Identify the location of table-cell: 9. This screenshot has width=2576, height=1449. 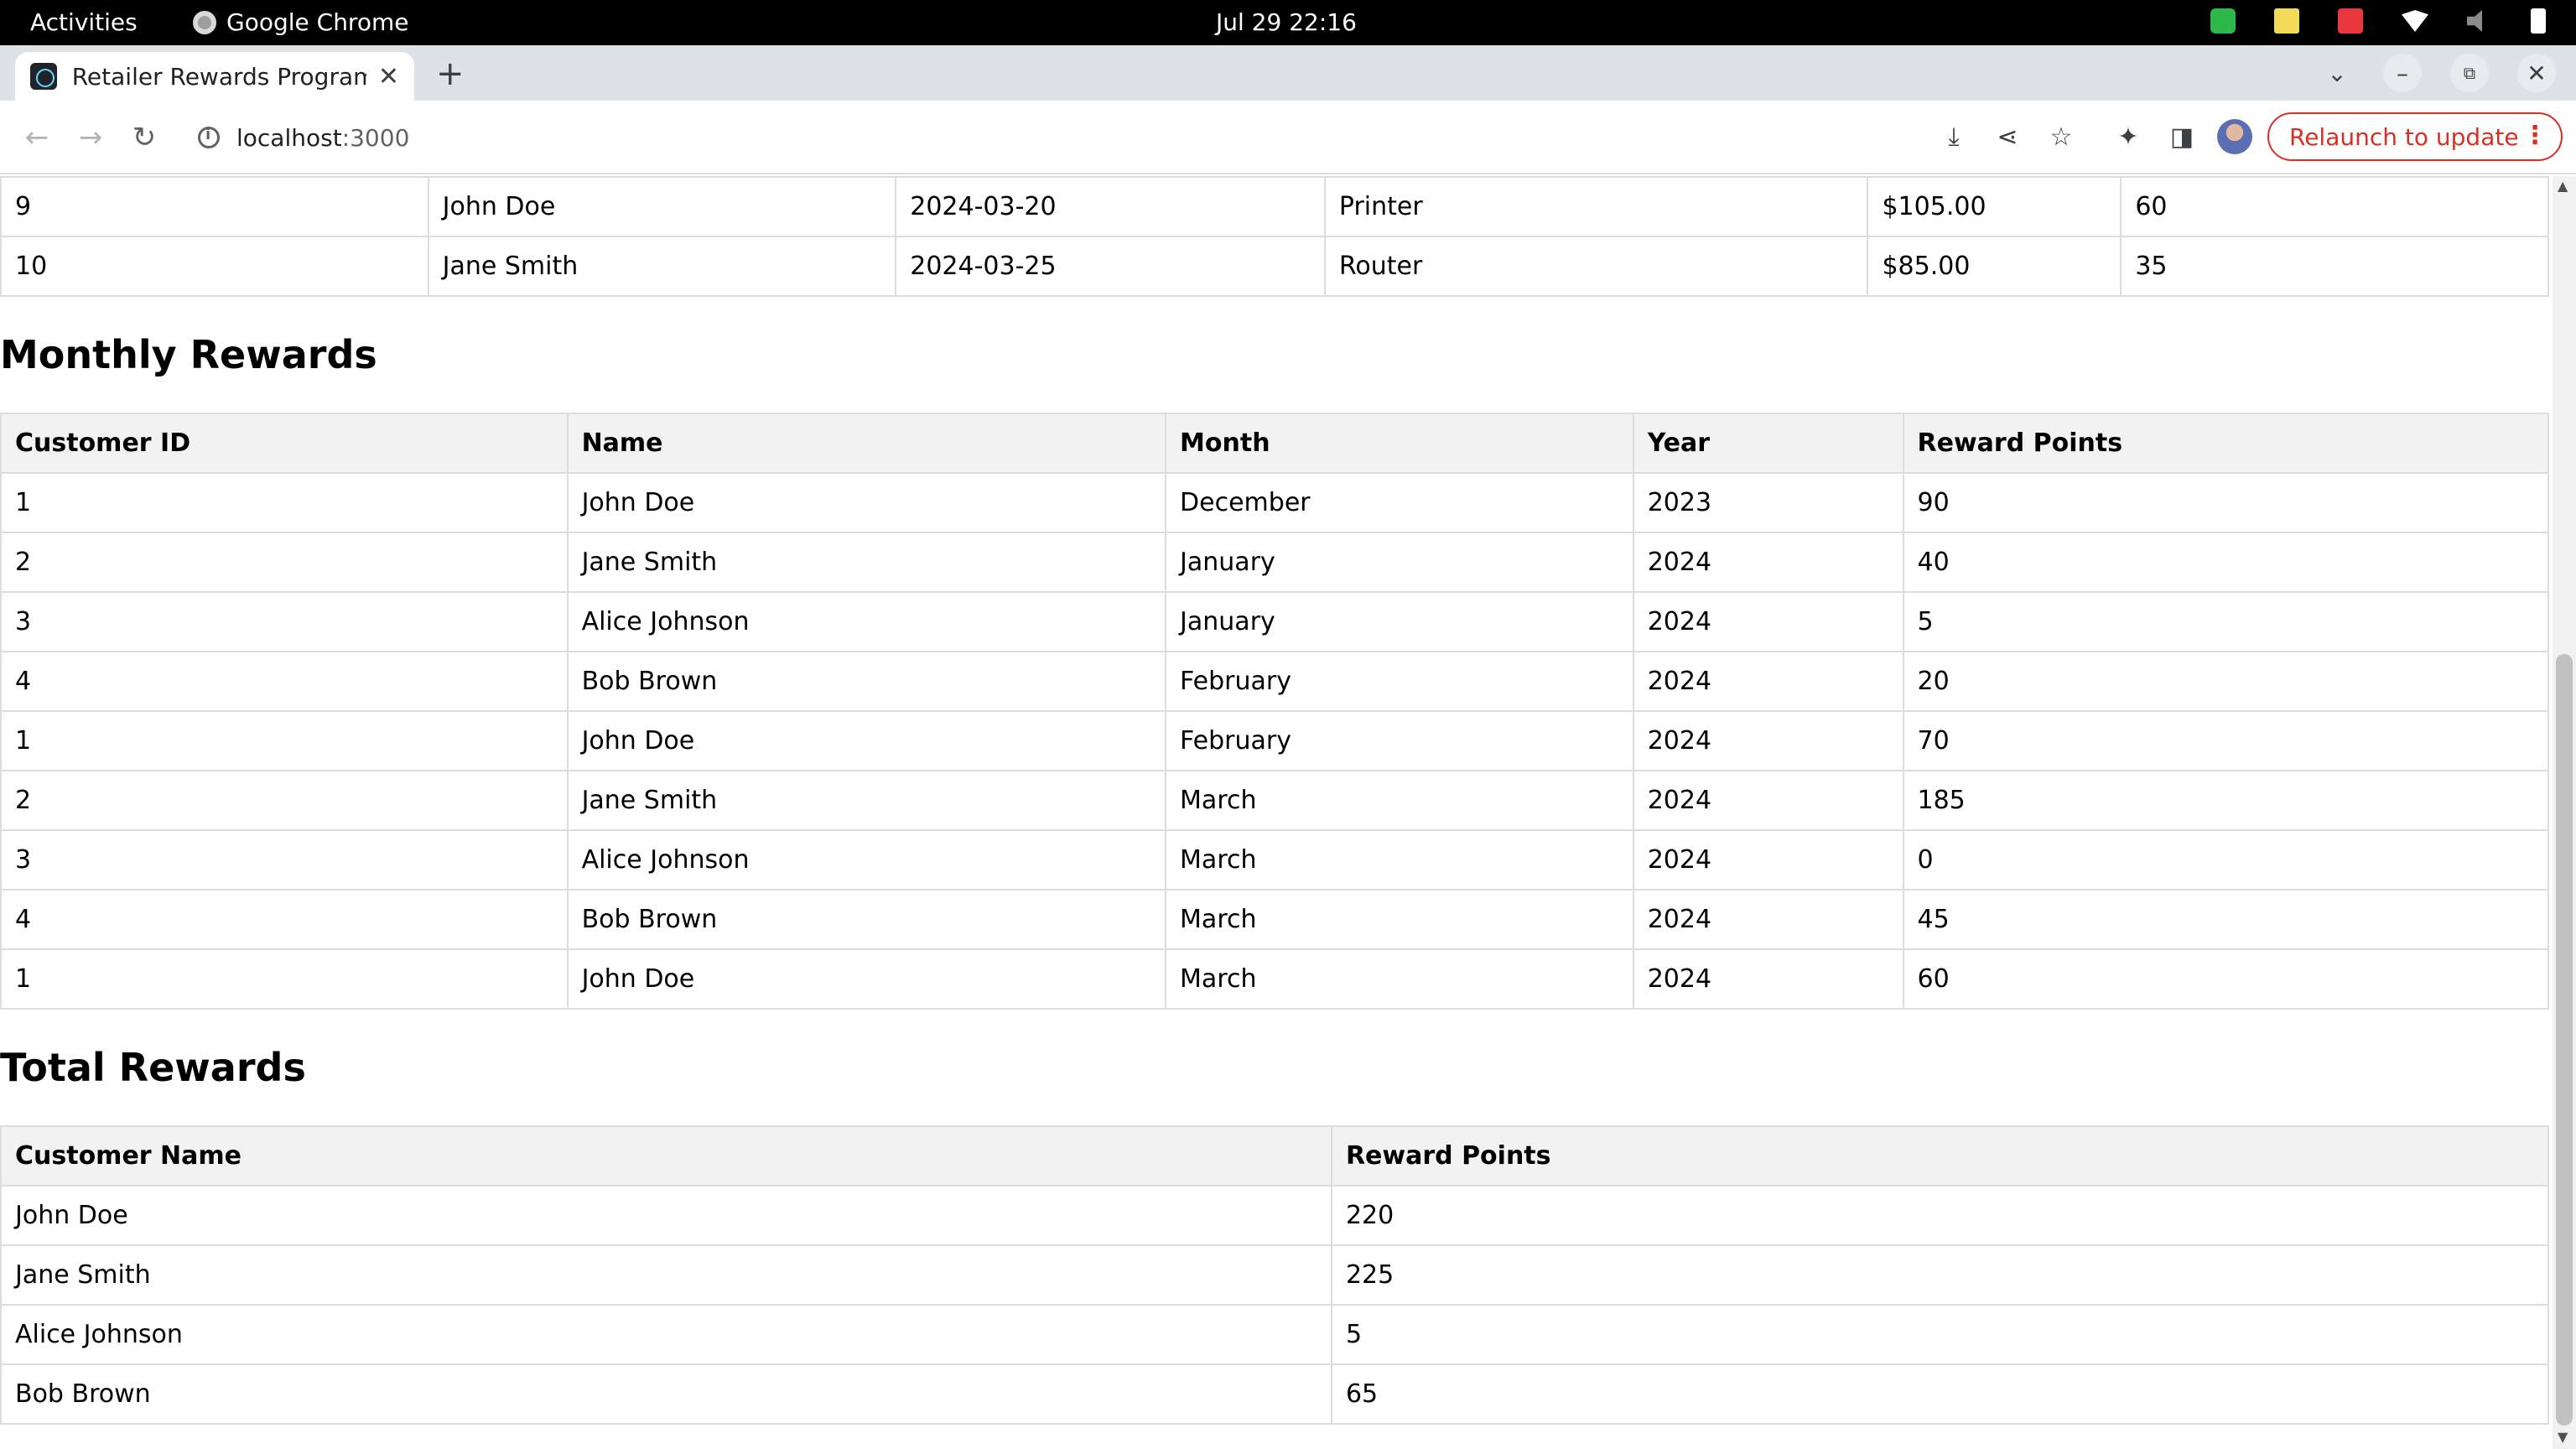
(214, 206).